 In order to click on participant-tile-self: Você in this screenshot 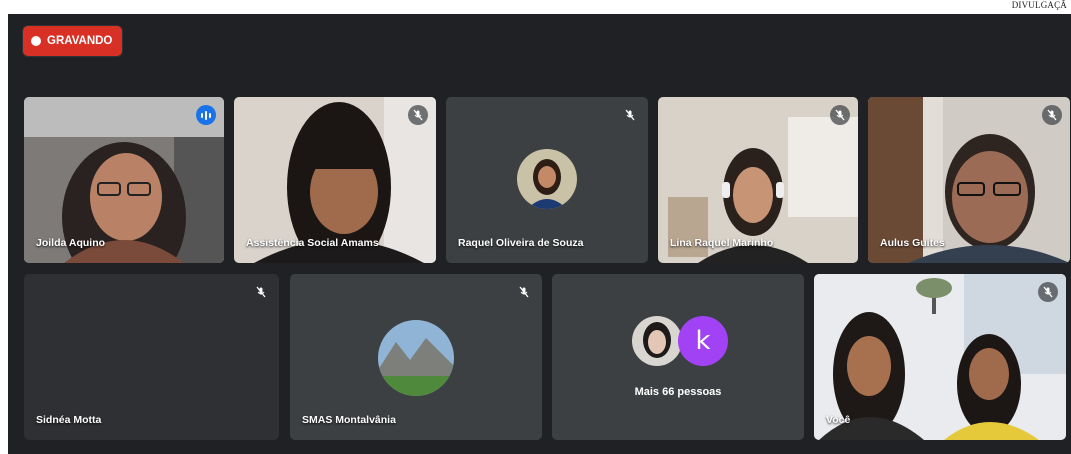, I will do `click(940, 357)`.